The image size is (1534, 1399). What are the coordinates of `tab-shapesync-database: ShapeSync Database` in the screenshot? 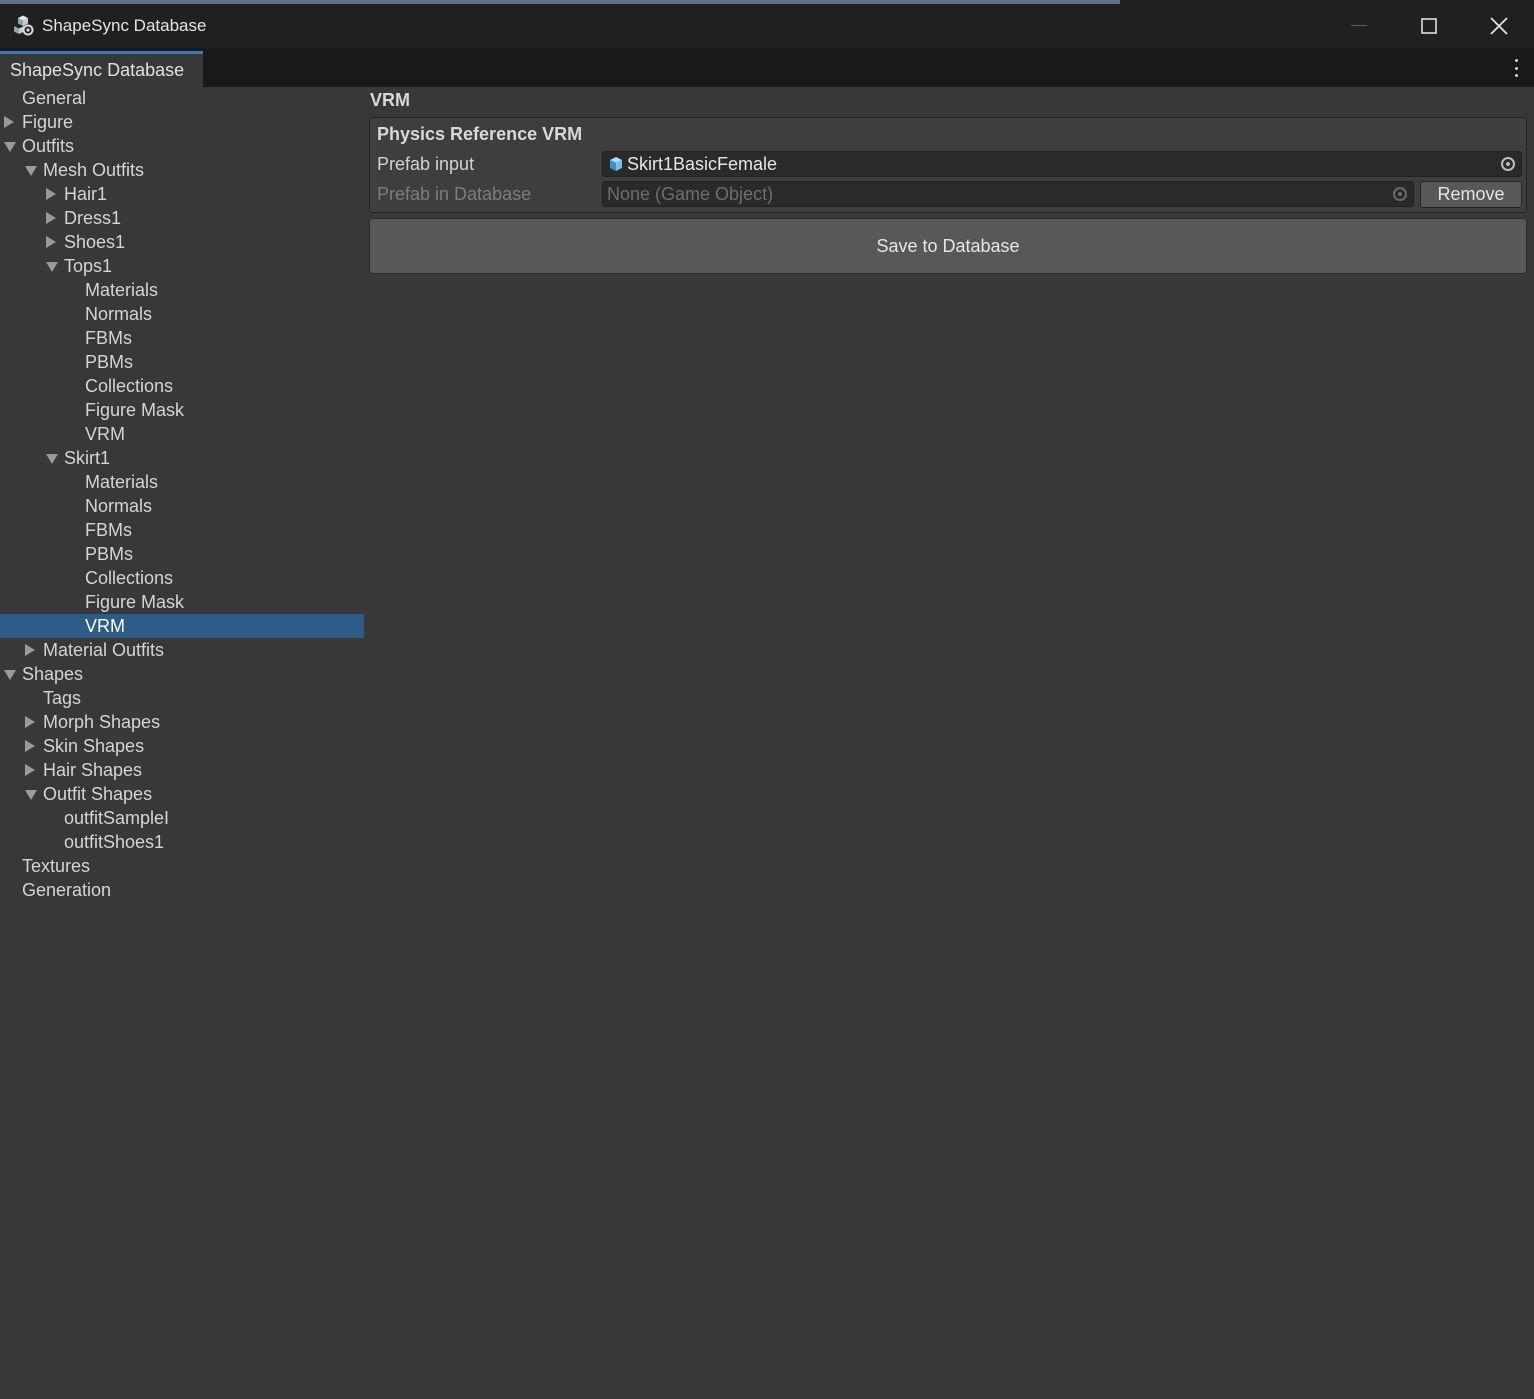 It's located at (101, 69).